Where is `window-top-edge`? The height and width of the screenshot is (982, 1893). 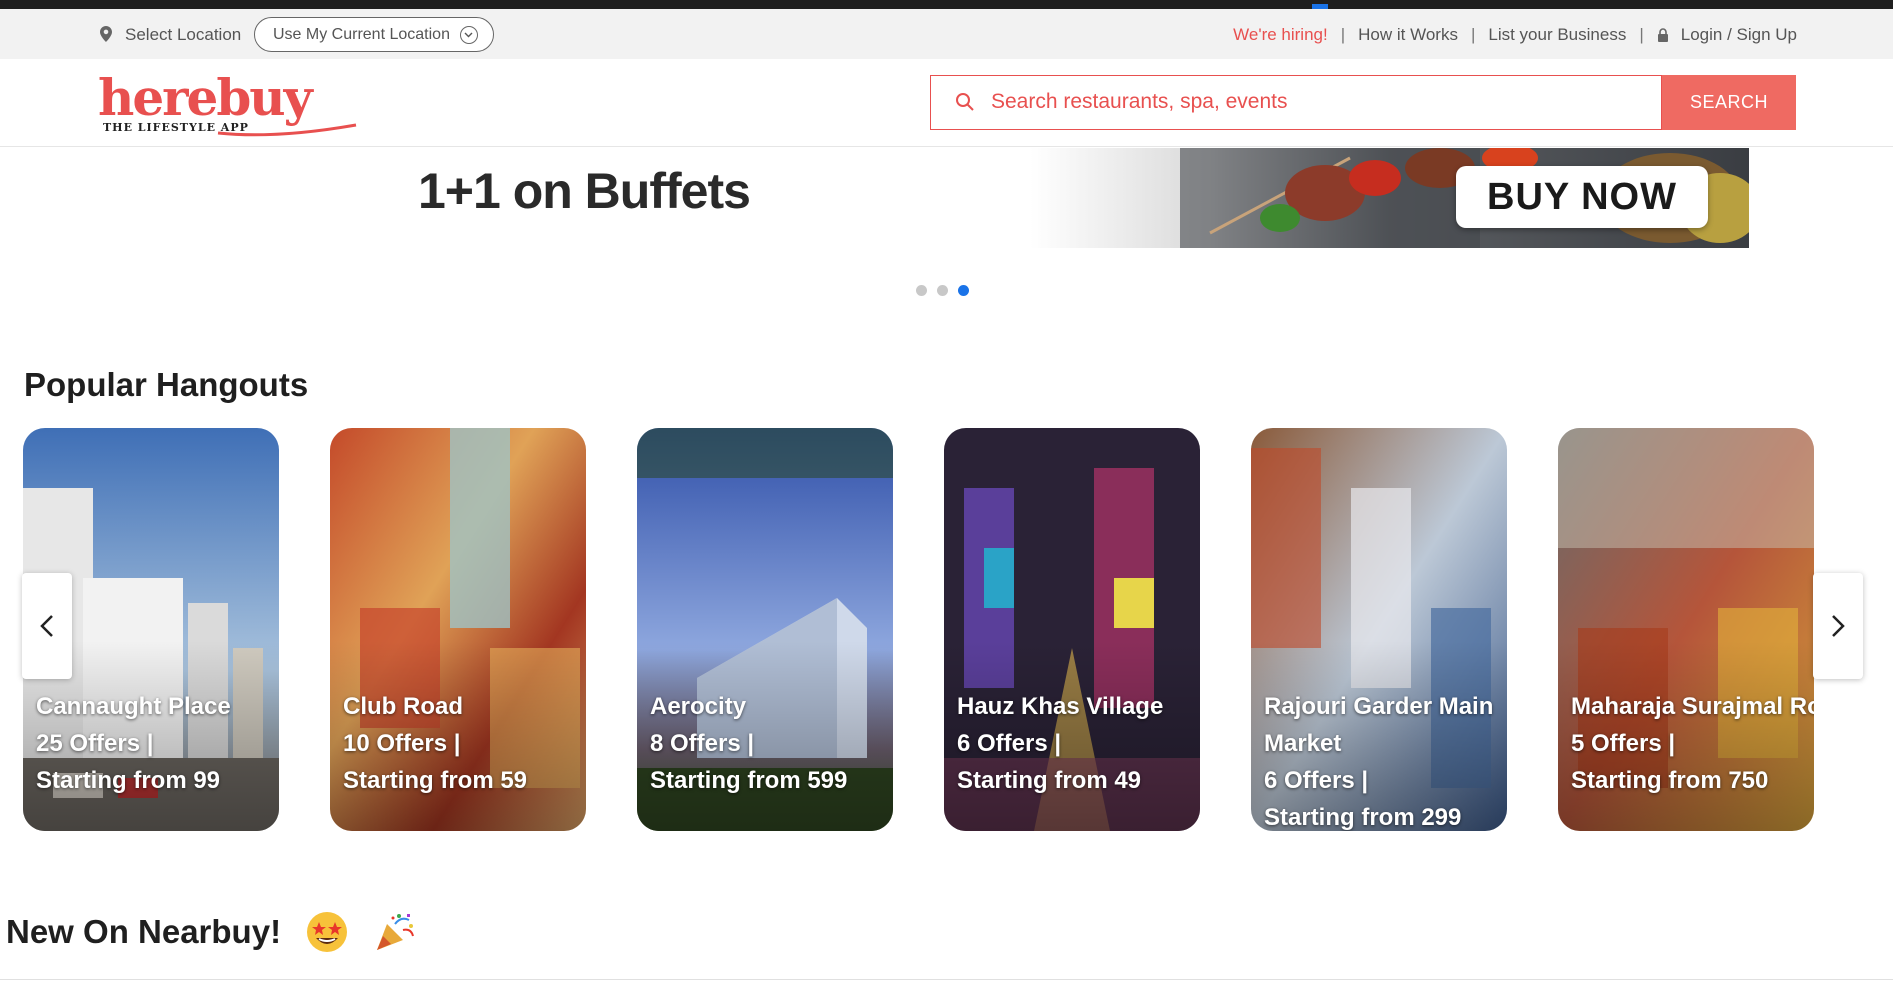 window-top-edge is located at coordinates (946, 4).